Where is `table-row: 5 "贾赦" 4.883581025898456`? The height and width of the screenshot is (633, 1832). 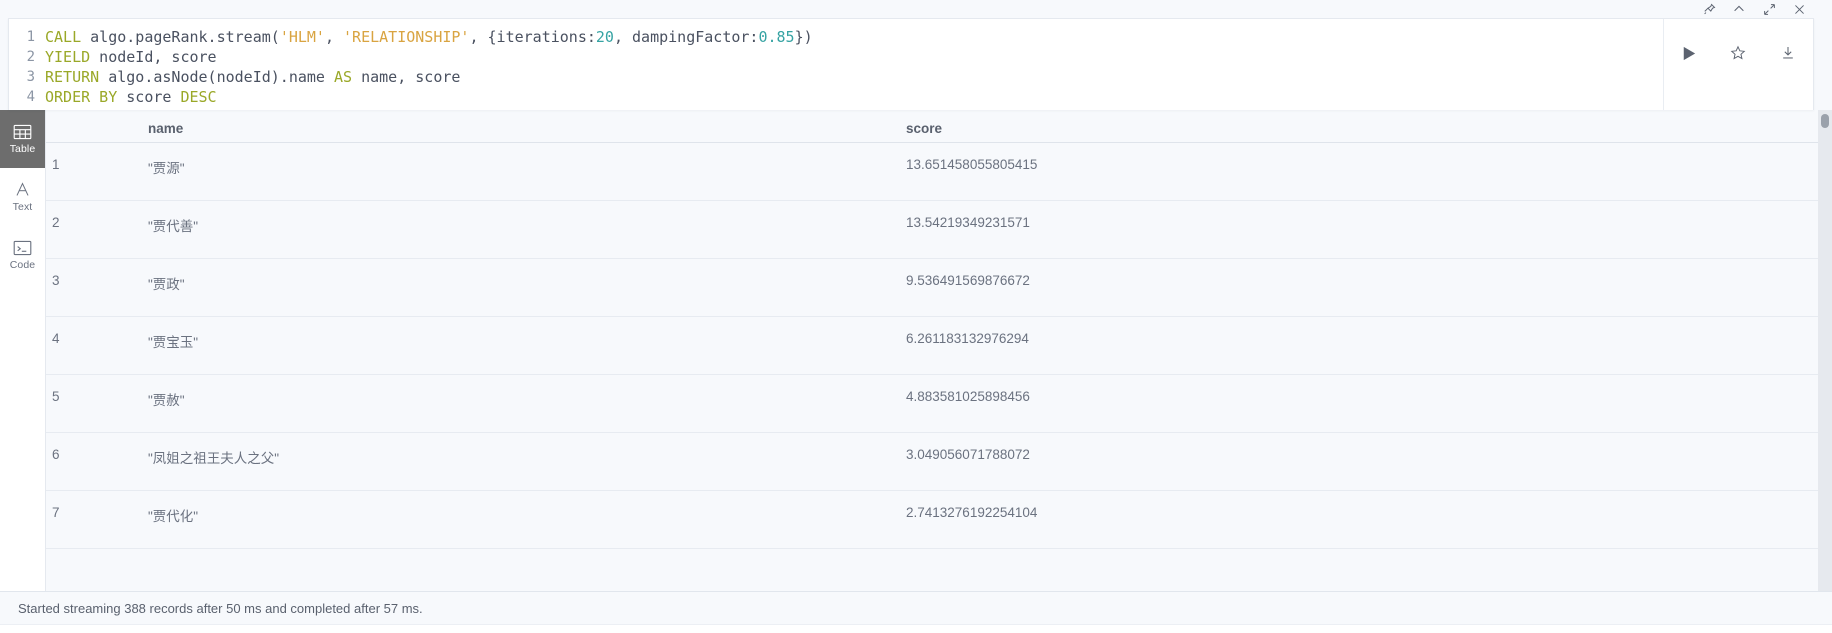 table-row: 5 "贾赦" 4.883581025898456 is located at coordinates (939, 403).